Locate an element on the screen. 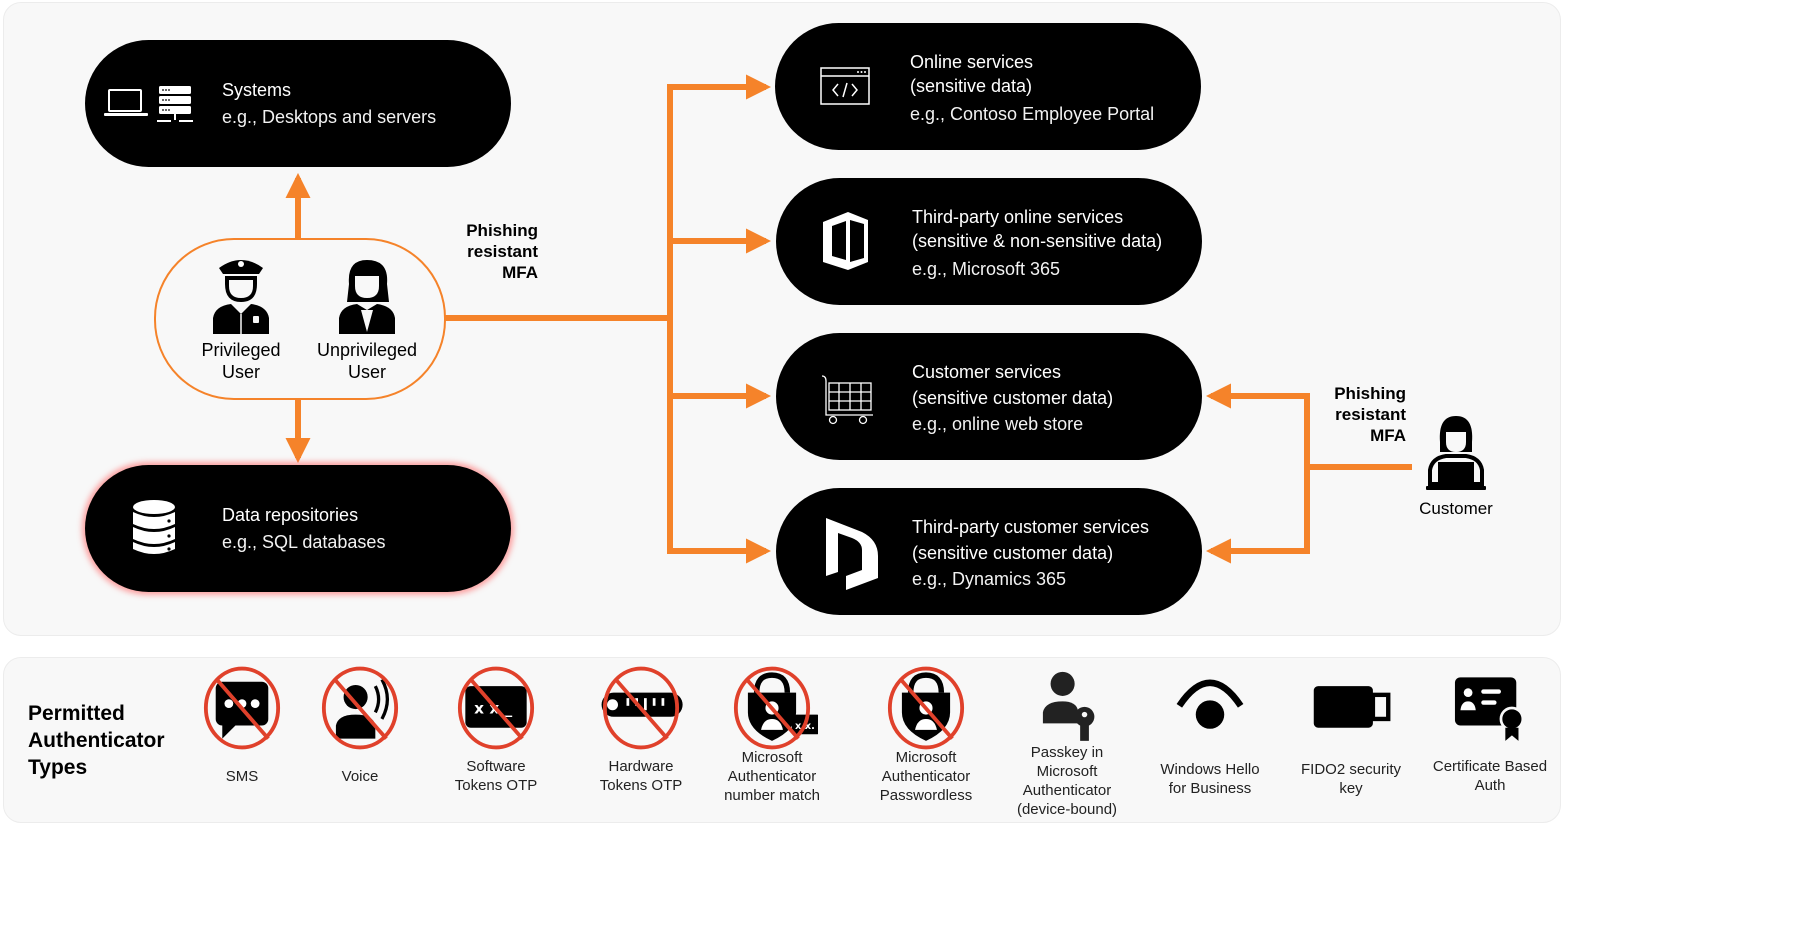 The height and width of the screenshot is (945, 1803). authenticator-label-line: Hardware is located at coordinates (641, 766).